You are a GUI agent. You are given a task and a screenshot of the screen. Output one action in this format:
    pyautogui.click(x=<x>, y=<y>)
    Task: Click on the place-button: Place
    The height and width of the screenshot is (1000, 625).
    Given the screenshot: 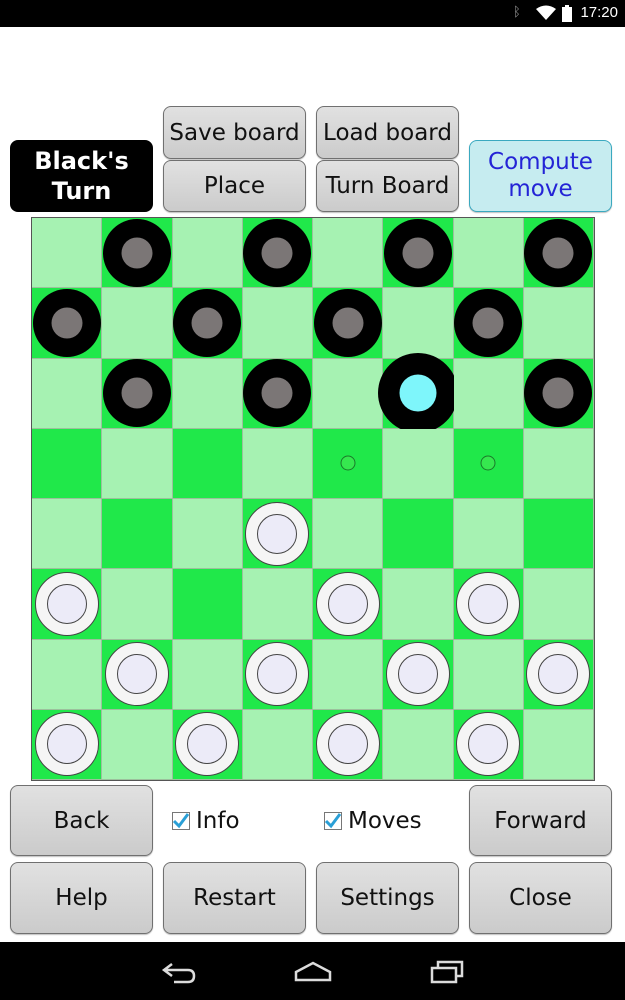 What is the action you would take?
    pyautogui.click(x=234, y=186)
    